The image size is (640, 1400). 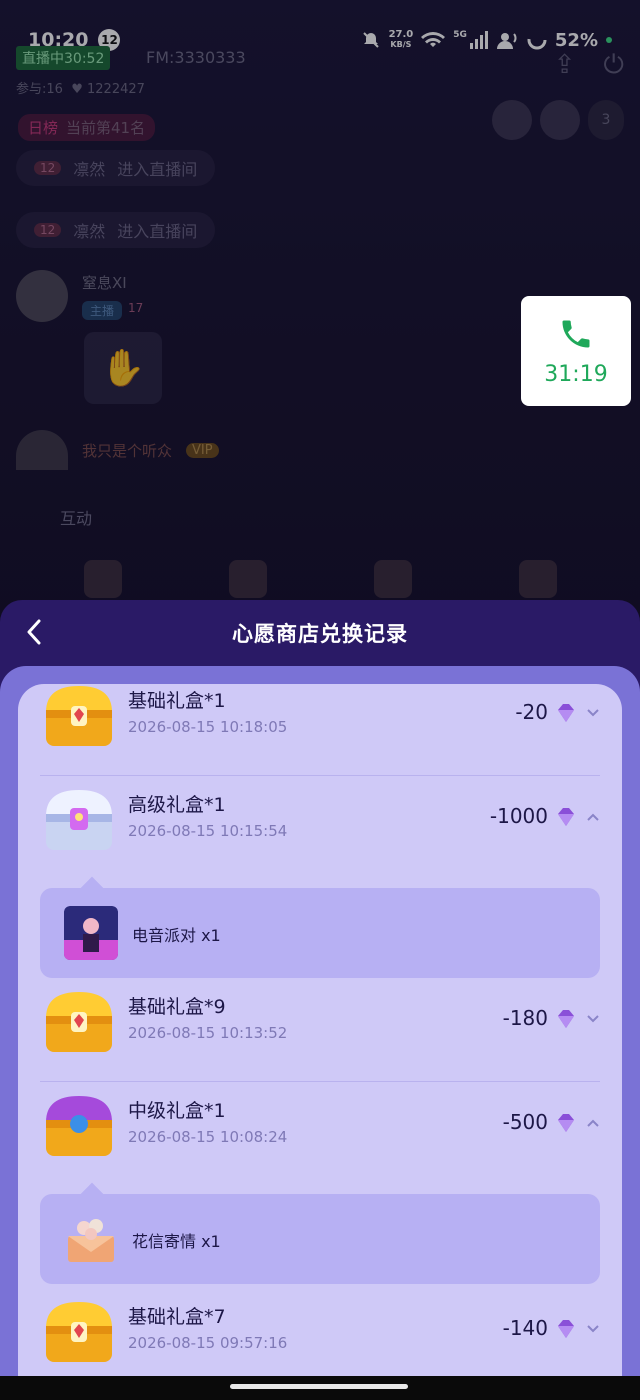 I want to click on reward-label: 电音派对 x1, so click(x=176, y=935).